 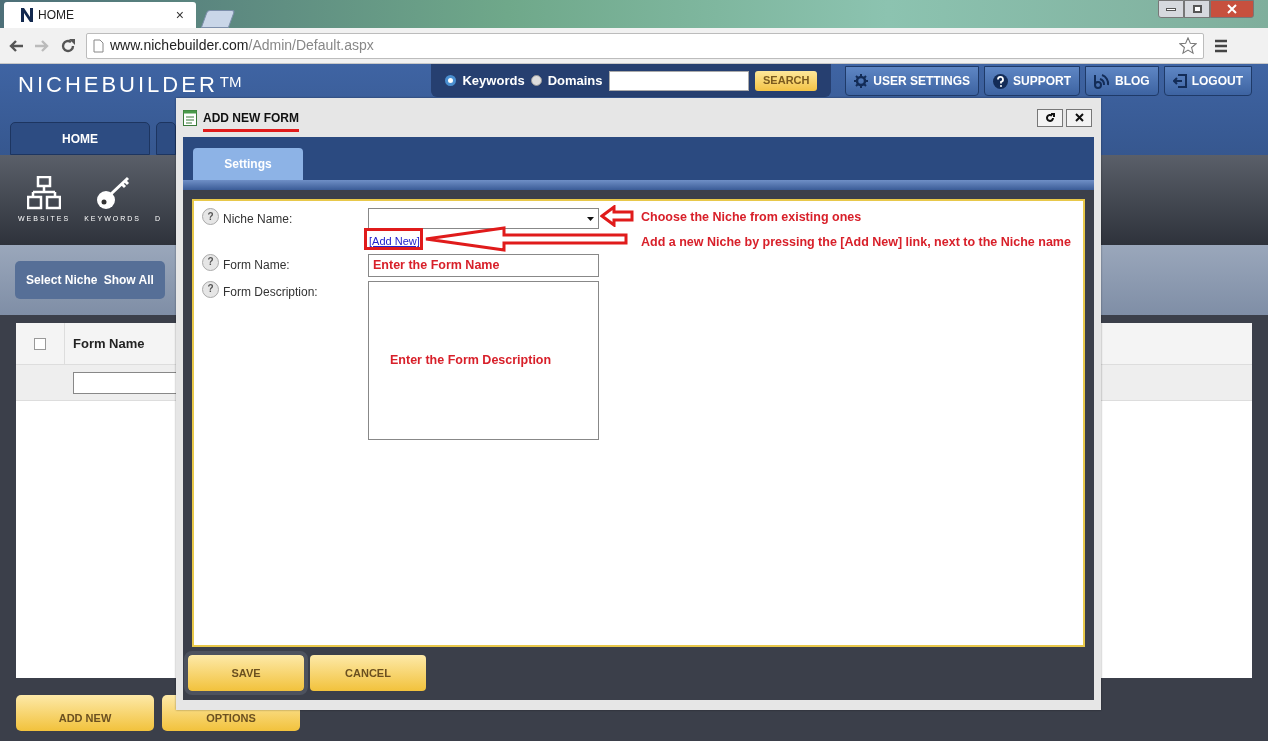 I want to click on tab-title: HOME, so click(x=56, y=15).